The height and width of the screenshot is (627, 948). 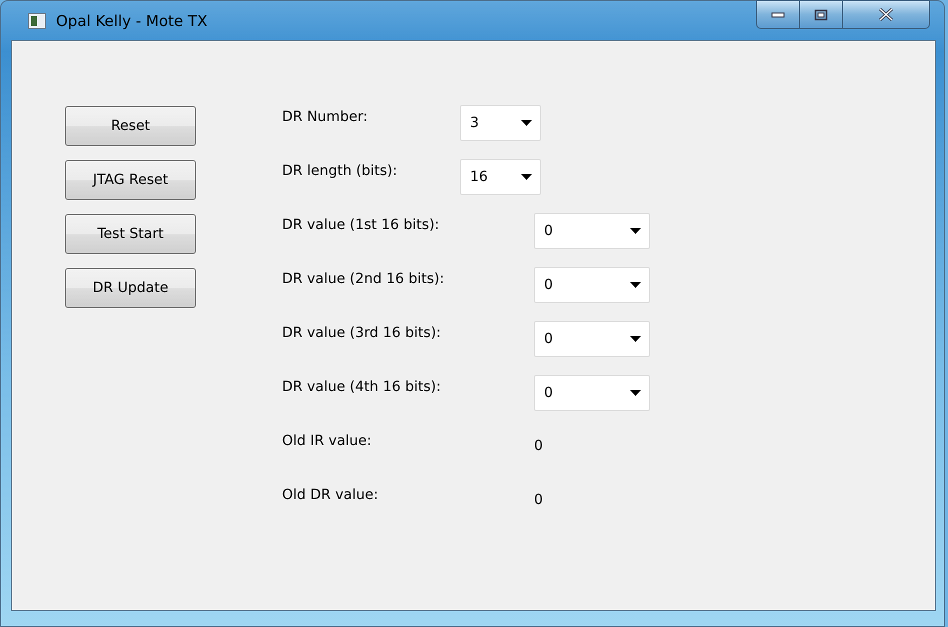 What do you see at coordinates (500, 123) in the screenshot?
I see `dropdown: 3` at bounding box center [500, 123].